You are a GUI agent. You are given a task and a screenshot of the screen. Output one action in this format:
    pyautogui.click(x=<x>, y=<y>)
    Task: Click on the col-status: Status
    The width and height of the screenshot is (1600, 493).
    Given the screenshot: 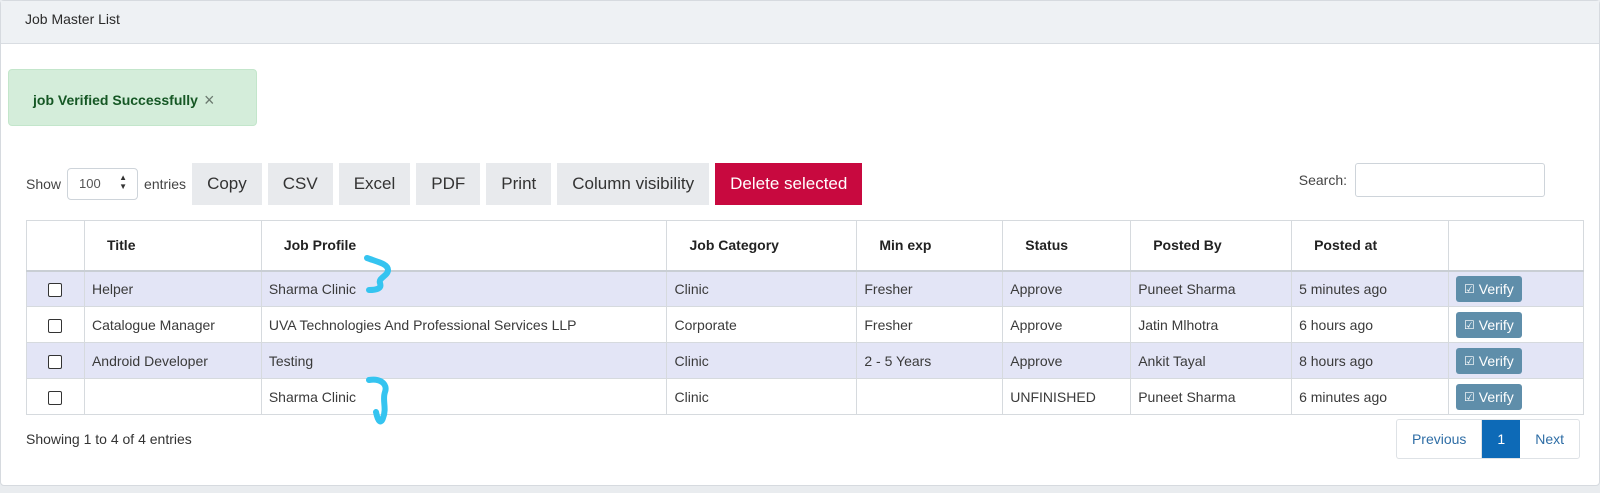 What is the action you would take?
    pyautogui.click(x=1067, y=246)
    